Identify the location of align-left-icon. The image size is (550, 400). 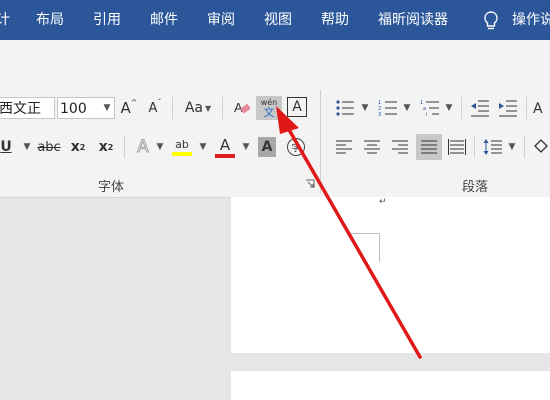
(344, 147).